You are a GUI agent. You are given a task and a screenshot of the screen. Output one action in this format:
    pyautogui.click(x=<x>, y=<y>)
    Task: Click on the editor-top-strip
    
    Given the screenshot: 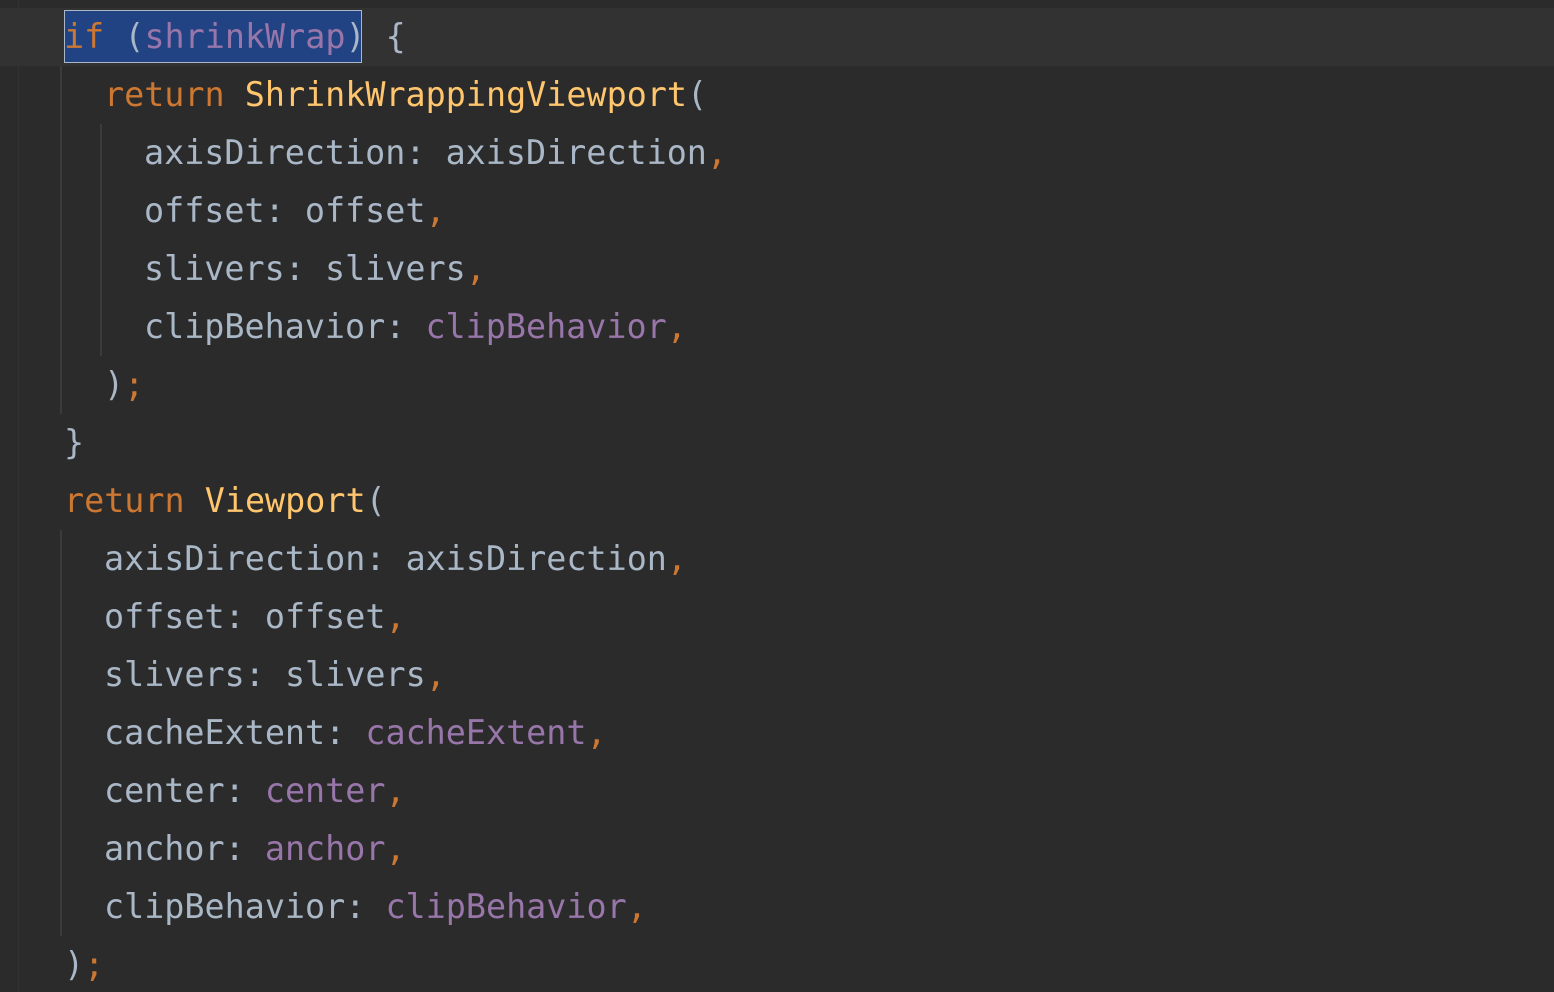 What is the action you would take?
    pyautogui.click(x=777, y=4)
    